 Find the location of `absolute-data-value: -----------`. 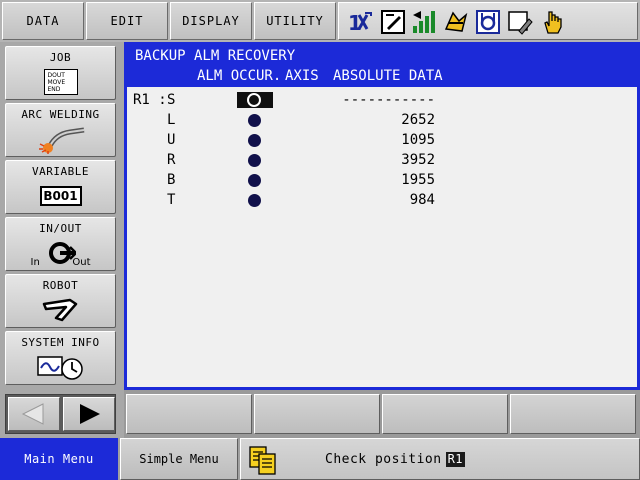

absolute-data-value: ----------- is located at coordinates (388, 100).